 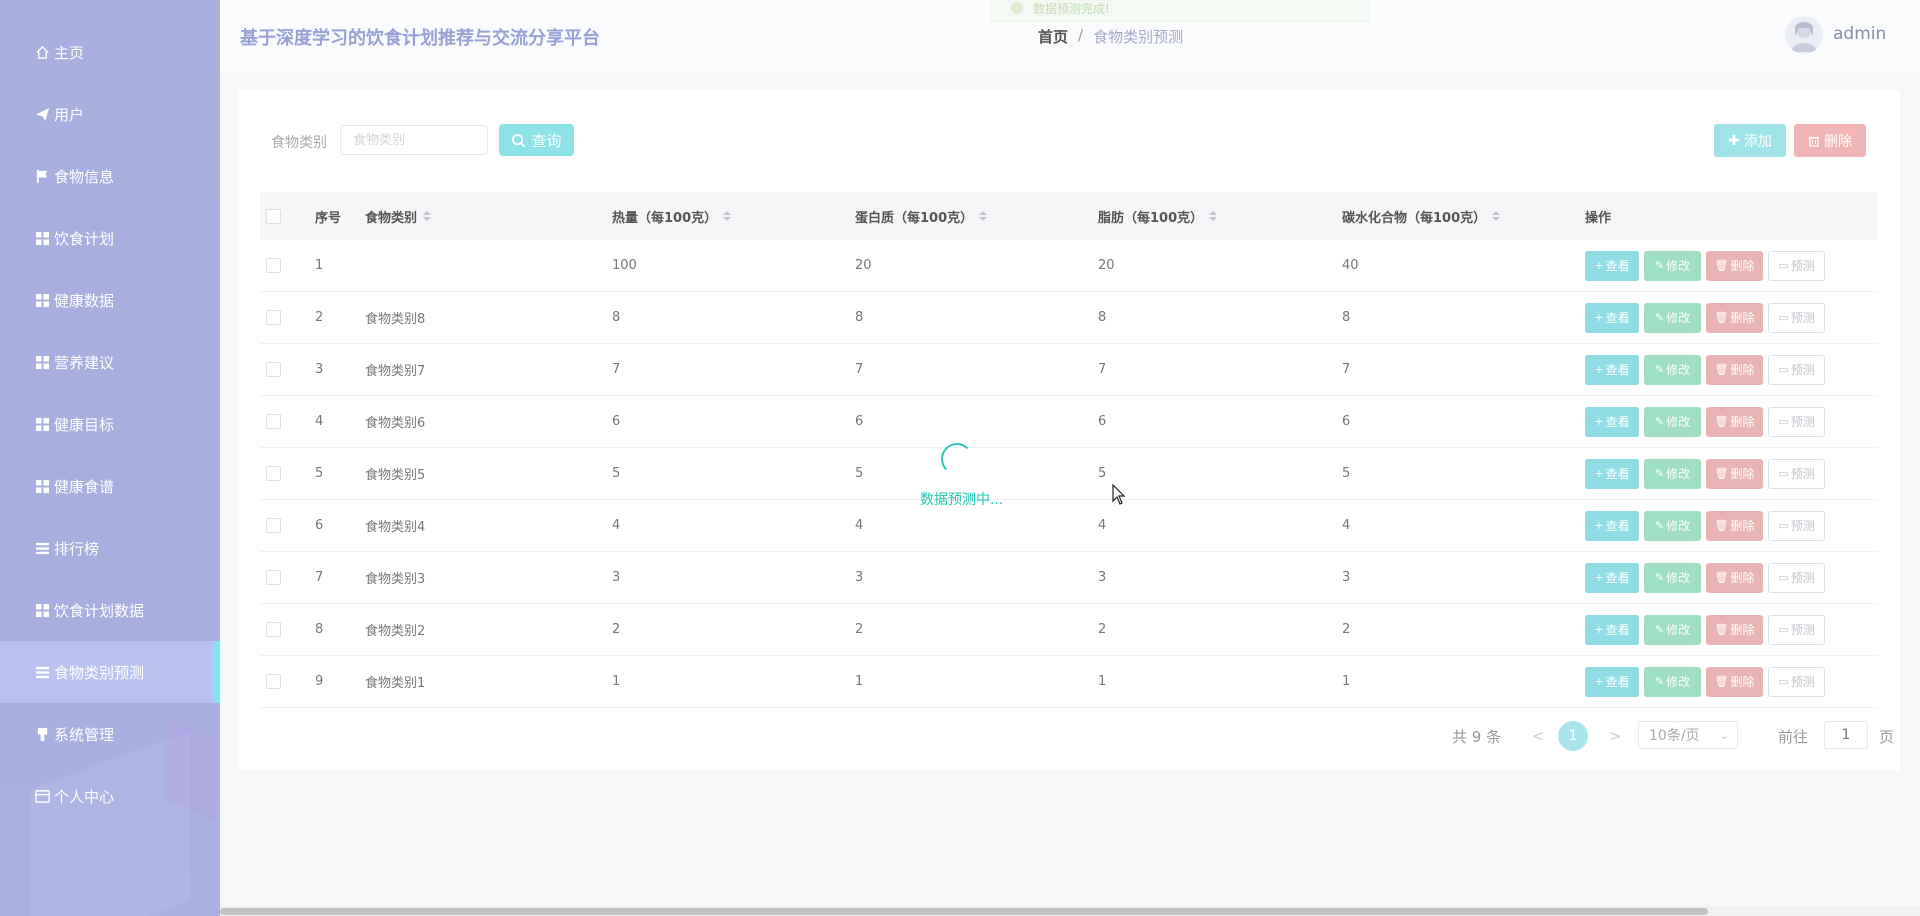 I want to click on plus-icon: +, so click(x=1599, y=681).